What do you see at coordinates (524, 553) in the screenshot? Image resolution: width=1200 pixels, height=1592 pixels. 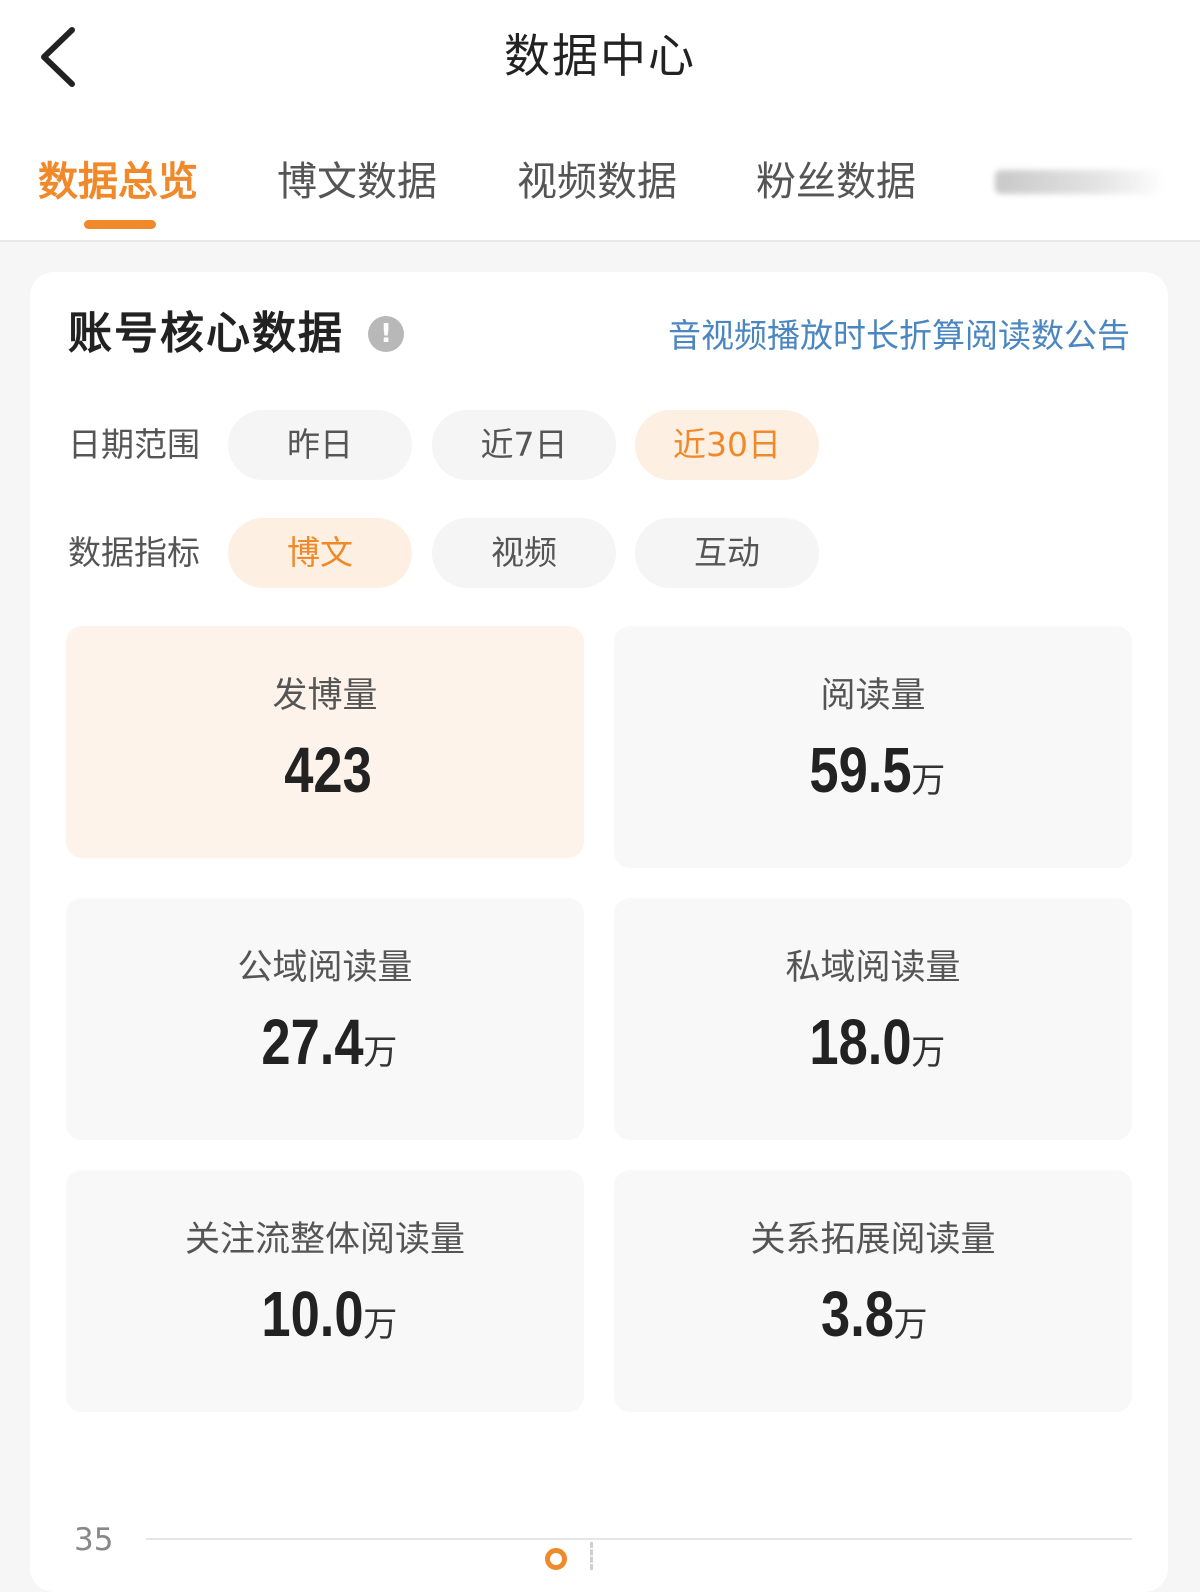 I see `metric-option-video: 视频` at bounding box center [524, 553].